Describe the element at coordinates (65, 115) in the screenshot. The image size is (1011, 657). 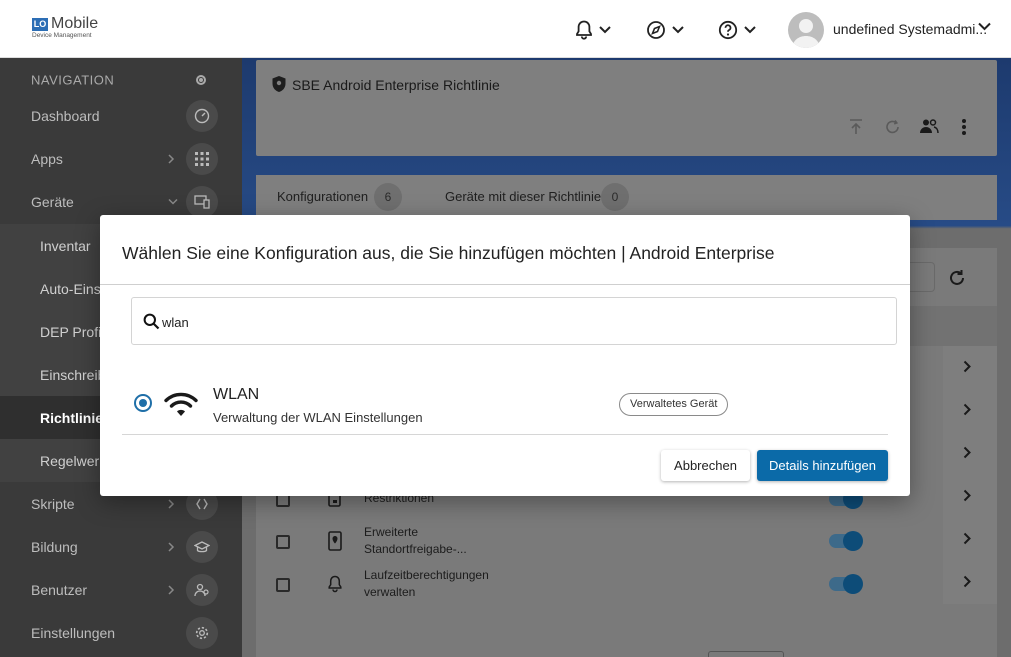
I see `sidebar-item-label: Dashboard` at that location.